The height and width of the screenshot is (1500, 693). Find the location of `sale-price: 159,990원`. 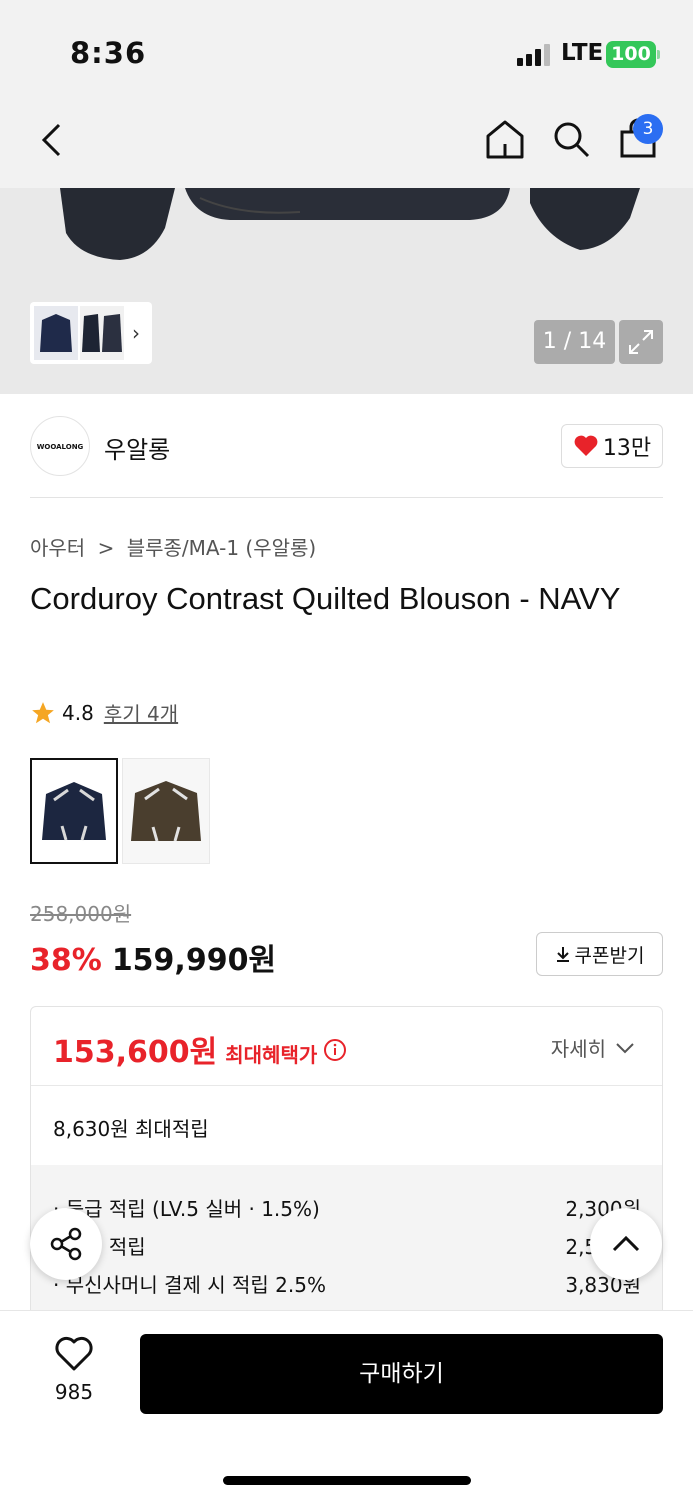

sale-price: 159,990원 is located at coordinates (194, 960).